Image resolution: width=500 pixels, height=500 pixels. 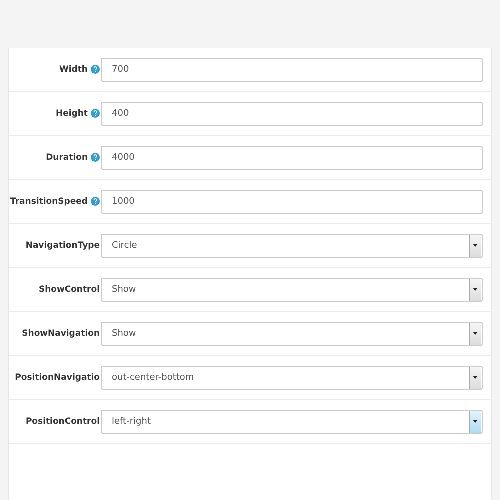 What do you see at coordinates (63, 245) in the screenshot?
I see `field-label: NavigationType` at bounding box center [63, 245].